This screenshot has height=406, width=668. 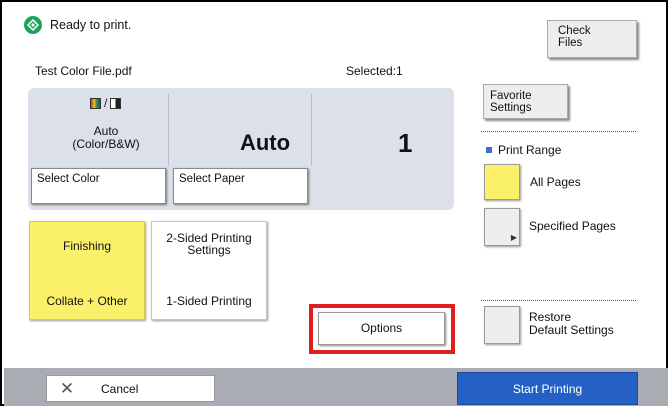 I want to click on select-paper-button: Select Paper, so click(x=240, y=186).